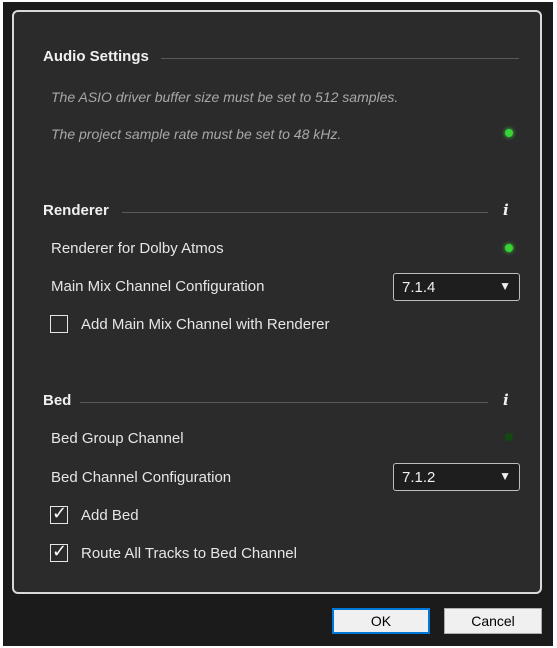  I want to click on route-all-tracks-label: Route All Tracks to Bed Channel, so click(189, 553).